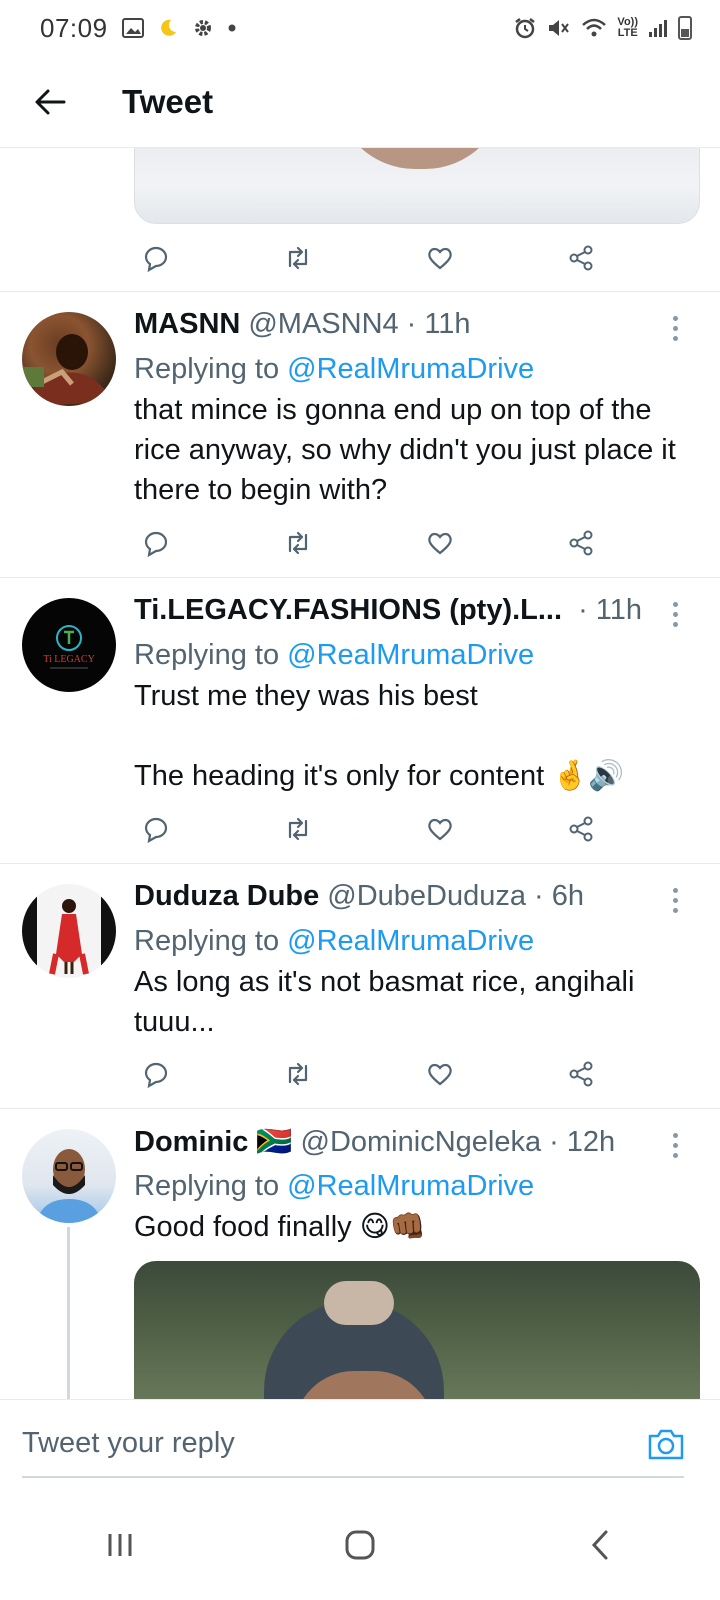 Image resolution: width=720 pixels, height=1600 pixels. I want to click on wifi-icon, so click(594, 28).